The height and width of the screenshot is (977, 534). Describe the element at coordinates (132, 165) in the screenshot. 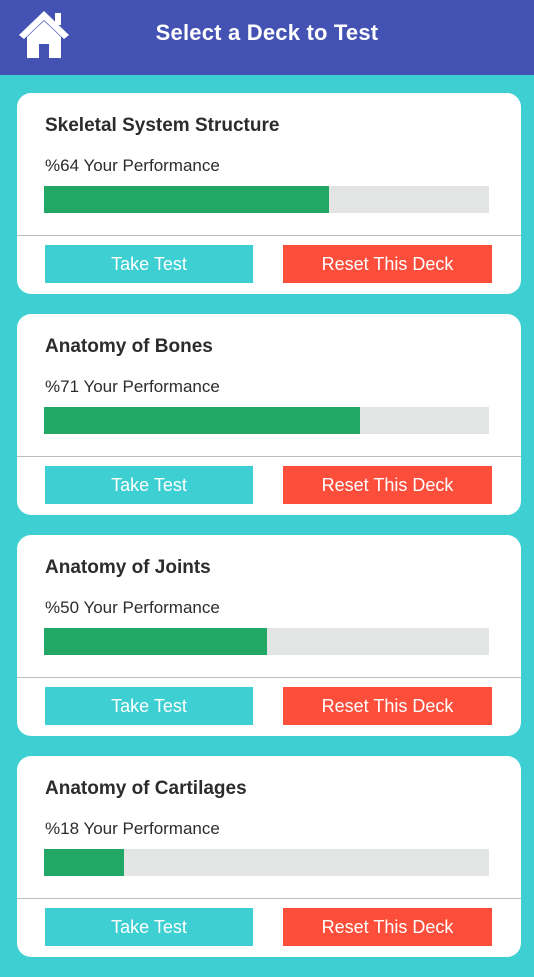

I see `performance-label: %64 Your Performance` at that location.